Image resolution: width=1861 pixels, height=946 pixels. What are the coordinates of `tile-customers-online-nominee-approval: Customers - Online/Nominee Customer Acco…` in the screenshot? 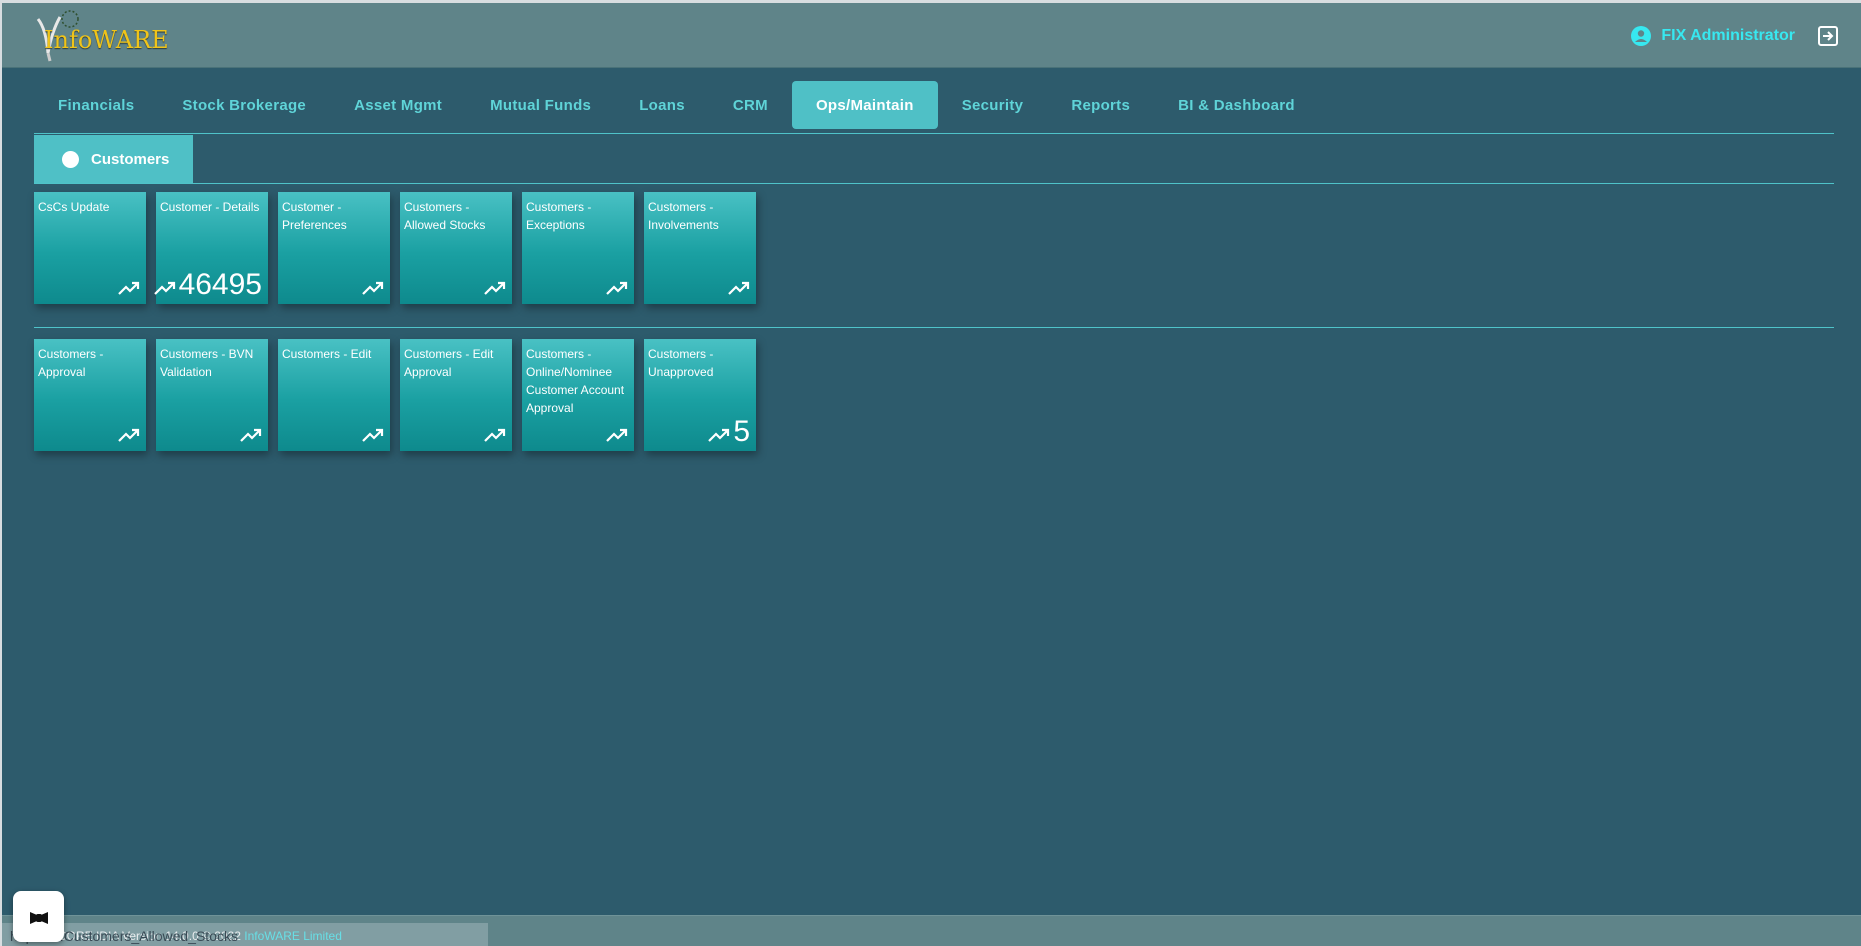 It's located at (578, 395).